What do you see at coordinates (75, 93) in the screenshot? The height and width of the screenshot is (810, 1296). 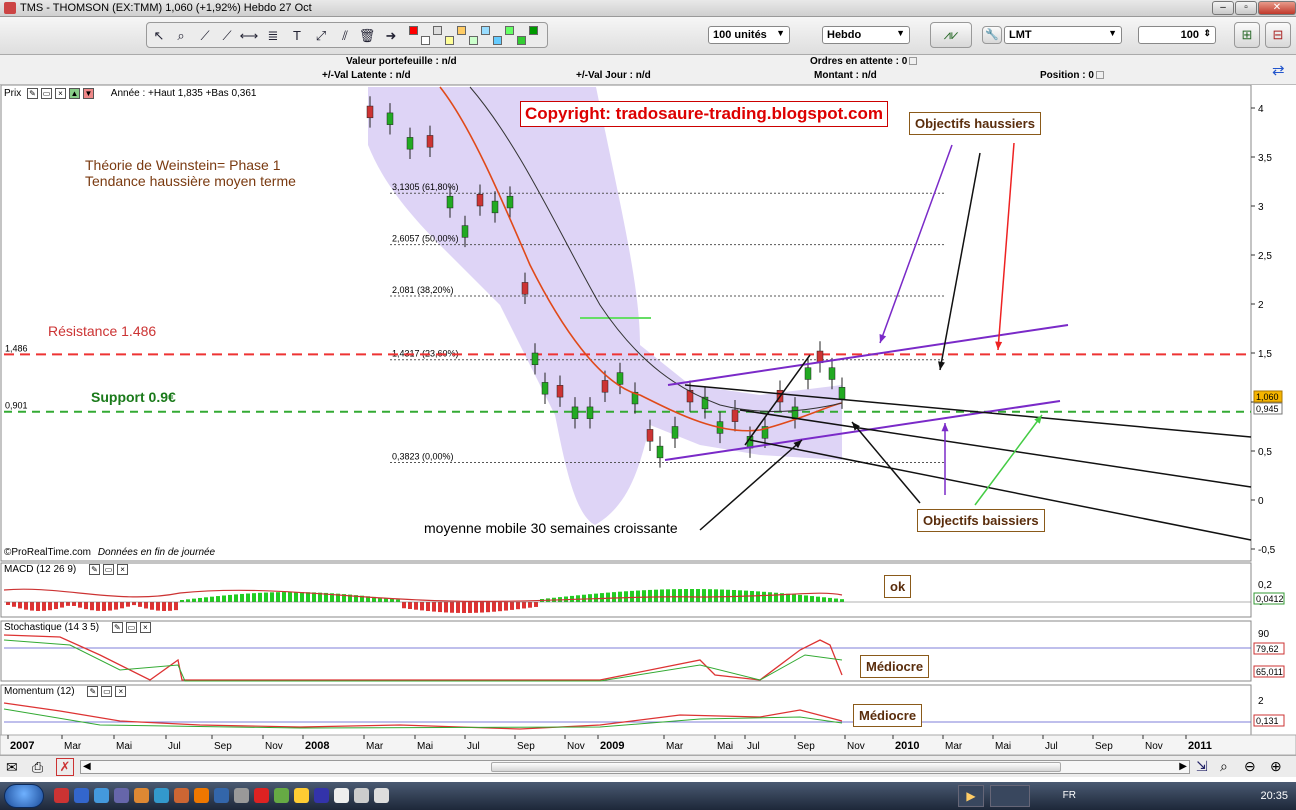 I see `up-icon: ▲` at bounding box center [75, 93].